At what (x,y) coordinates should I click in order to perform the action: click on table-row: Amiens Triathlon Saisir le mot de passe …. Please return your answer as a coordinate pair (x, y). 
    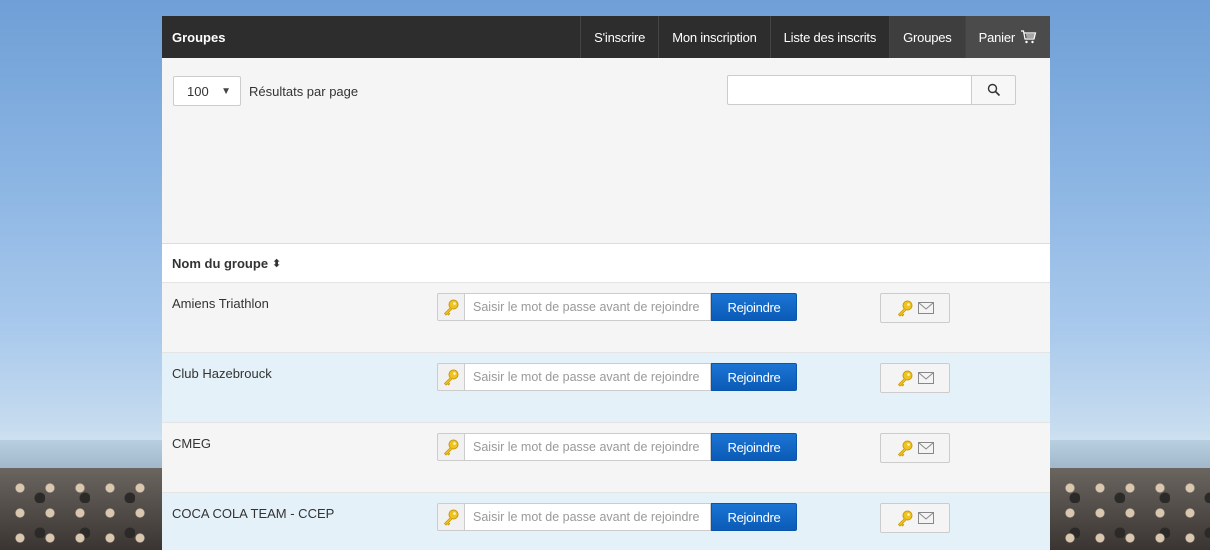
    Looking at the image, I should click on (606, 317).